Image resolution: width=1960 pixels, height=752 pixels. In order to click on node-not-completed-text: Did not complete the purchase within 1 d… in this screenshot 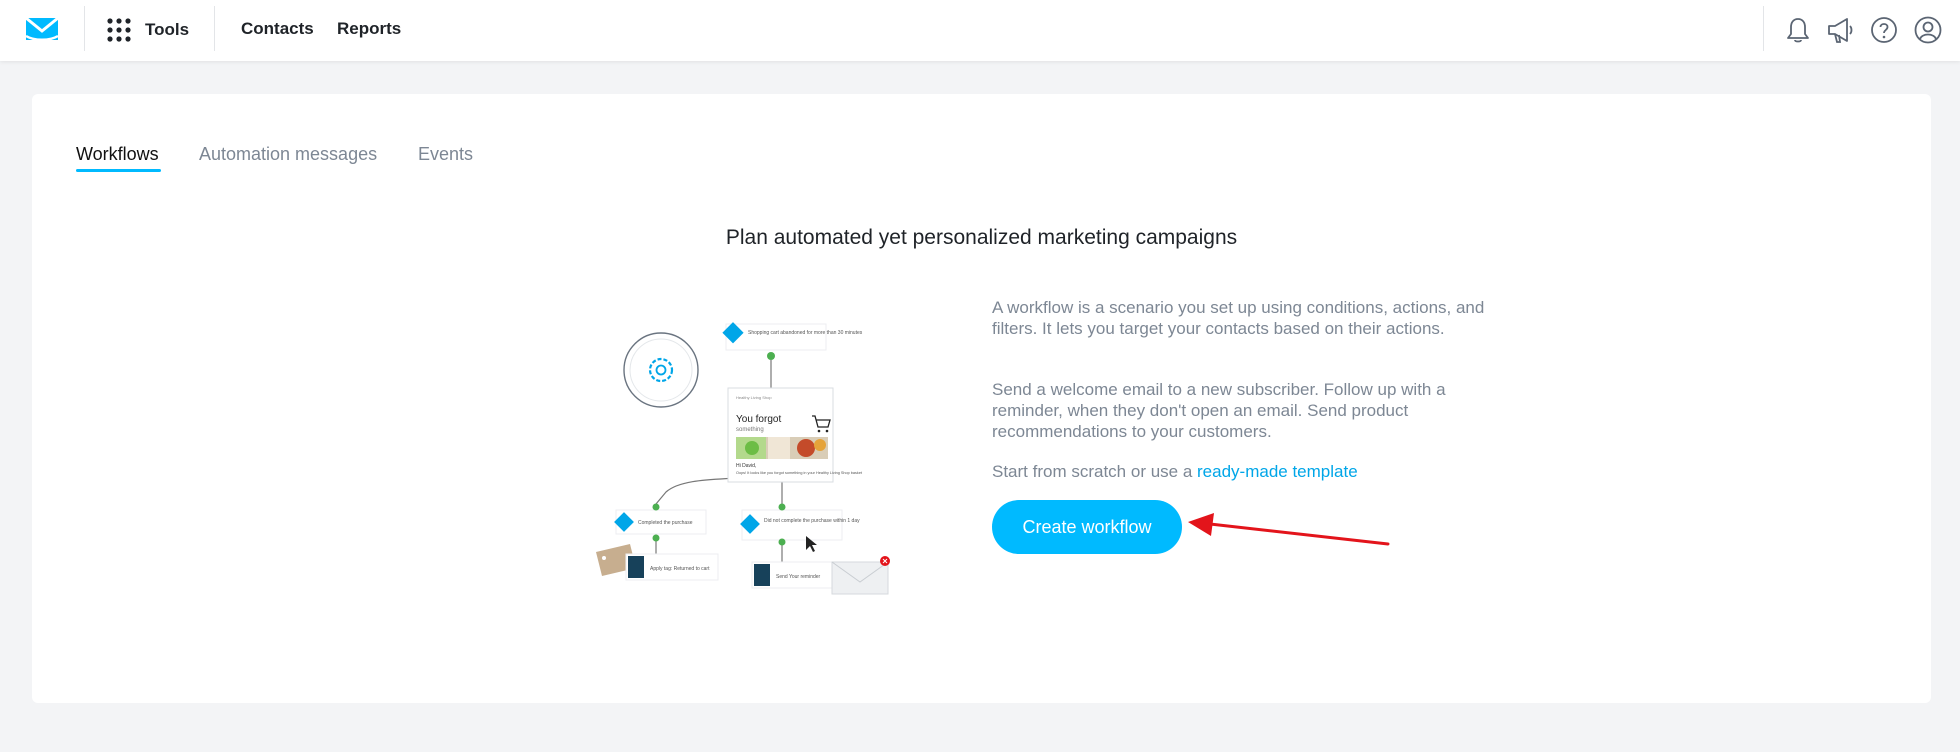, I will do `click(812, 521)`.